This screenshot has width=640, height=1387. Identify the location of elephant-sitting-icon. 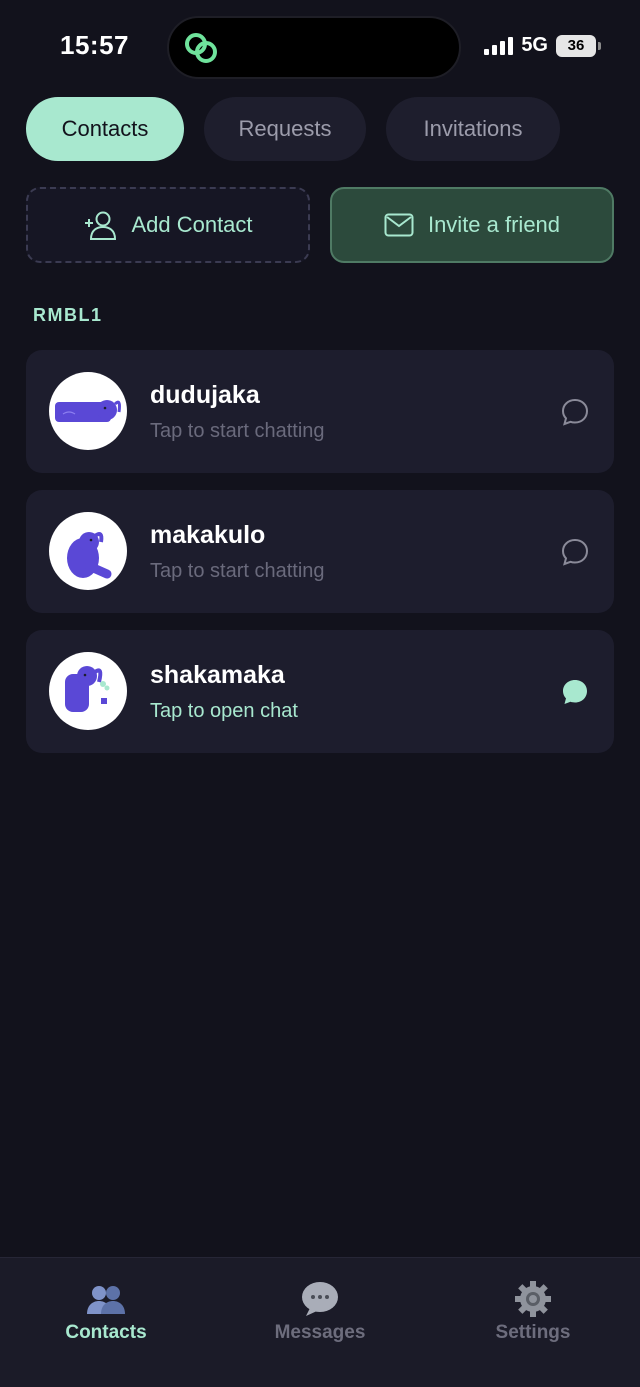
(89, 555).